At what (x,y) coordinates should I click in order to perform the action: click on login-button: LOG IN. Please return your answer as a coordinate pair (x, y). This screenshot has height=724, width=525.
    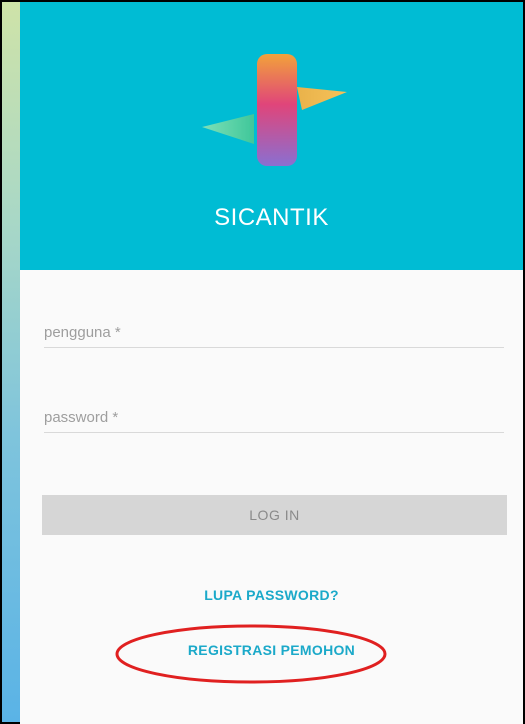
    Looking at the image, I should click on (274, 515).